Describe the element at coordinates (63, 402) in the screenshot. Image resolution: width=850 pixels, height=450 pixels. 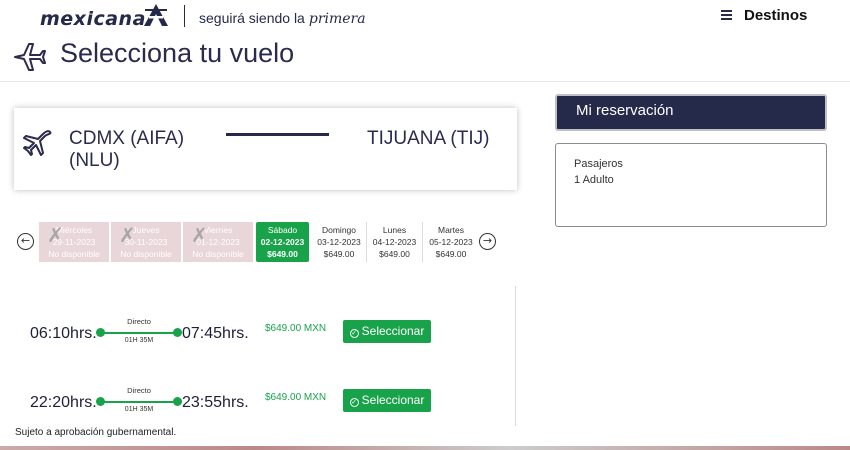
I see `departure-time: 22:20hrs.` at that location.